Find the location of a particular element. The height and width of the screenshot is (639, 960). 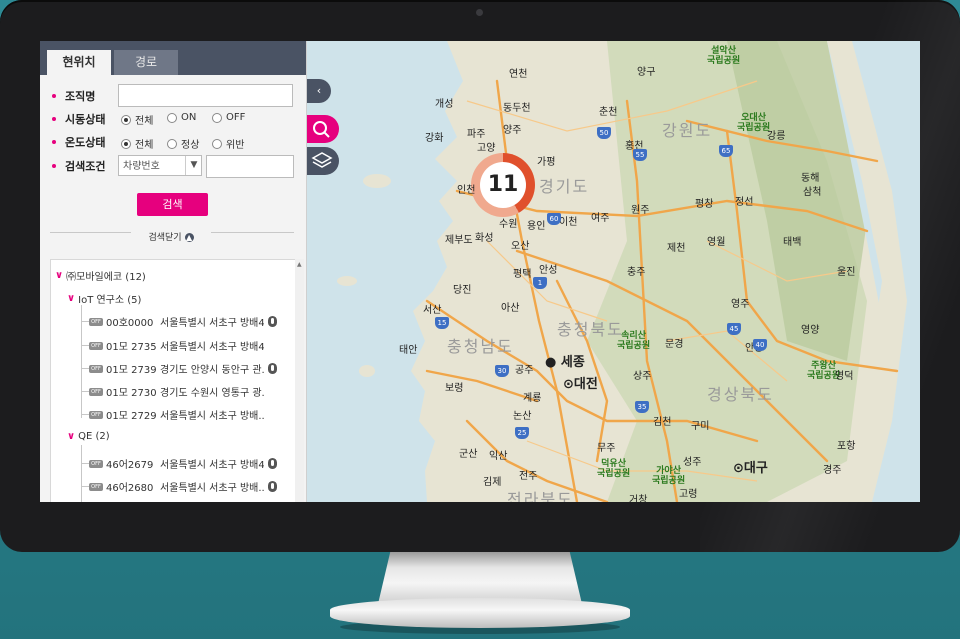

vehicle-plate: 01모 2735 is located at coordinates (131, 347).